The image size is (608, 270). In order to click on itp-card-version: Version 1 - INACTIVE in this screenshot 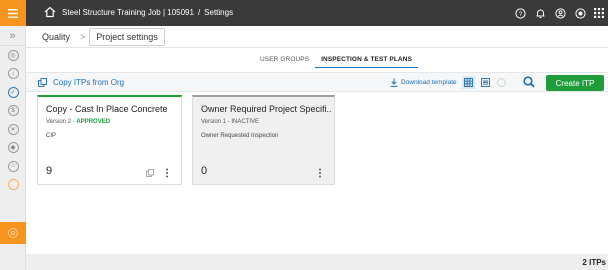, I will do `click(230, 122)`.